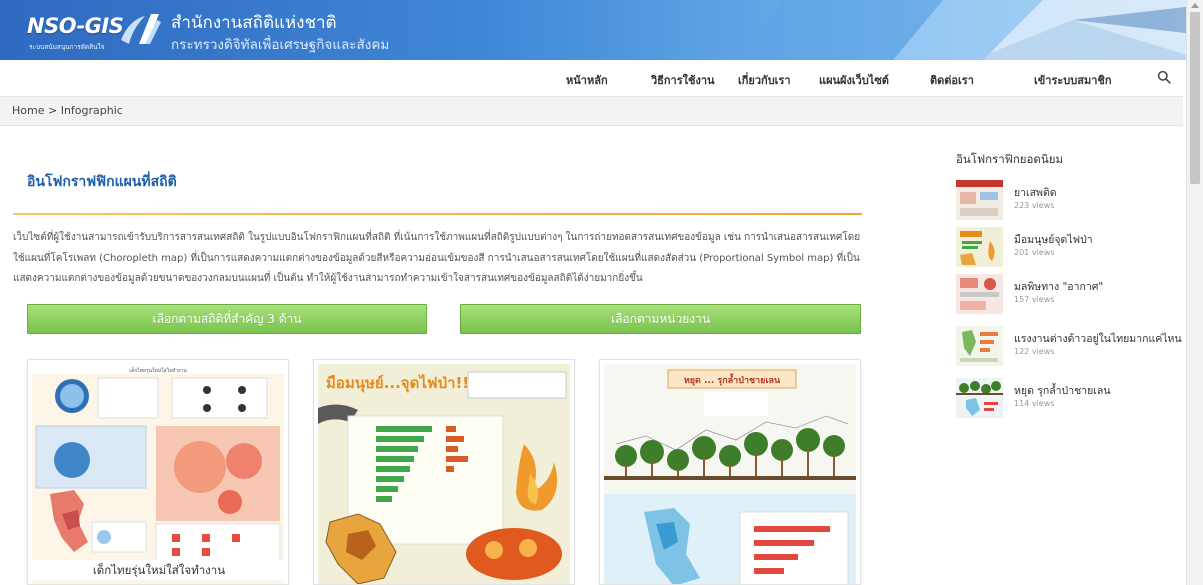  Describe the element at coordinates (979, 346) in the screenshot. I see `popular-thumbnail-migrant-workers` at that location.